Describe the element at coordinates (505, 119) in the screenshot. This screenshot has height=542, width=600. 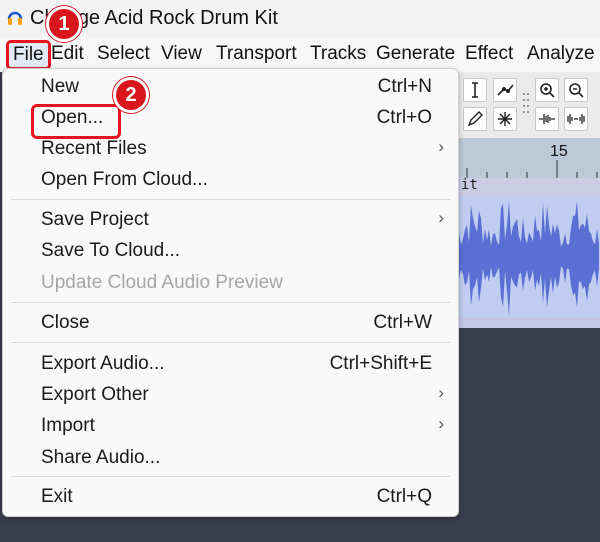
I see `multi-tool-icon` at that location.